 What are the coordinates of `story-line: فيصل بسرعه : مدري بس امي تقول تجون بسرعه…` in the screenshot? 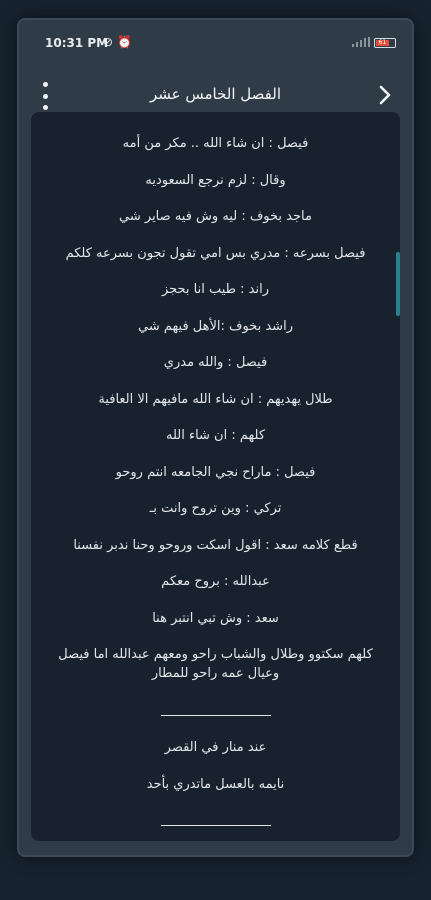 It's located at (215, 253).